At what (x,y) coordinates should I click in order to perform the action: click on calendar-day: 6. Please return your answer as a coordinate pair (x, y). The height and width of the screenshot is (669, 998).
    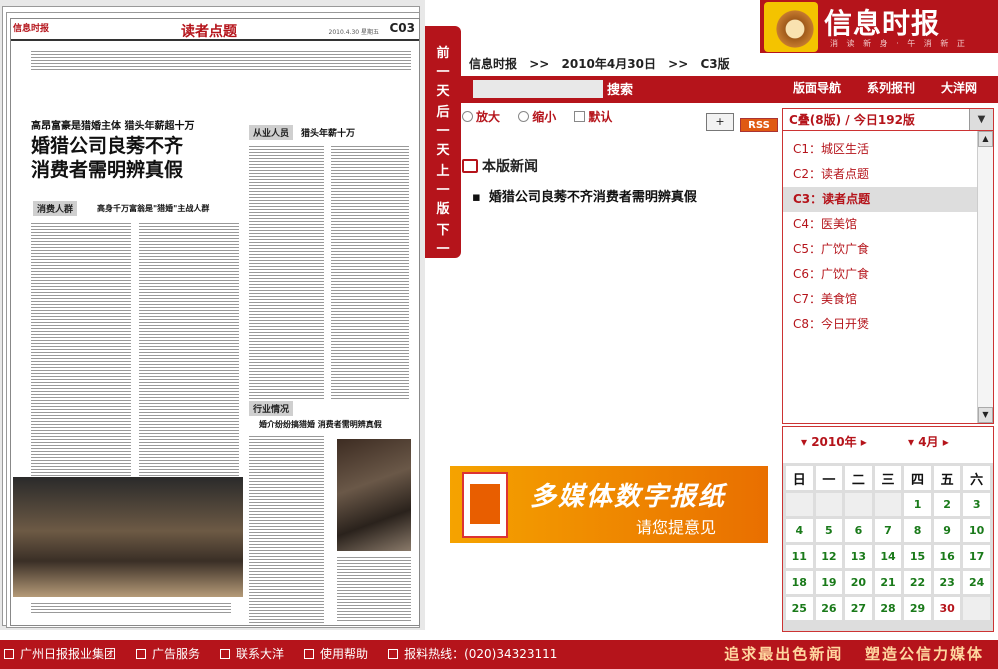
    Looking at the image, I should click on (858, 530).